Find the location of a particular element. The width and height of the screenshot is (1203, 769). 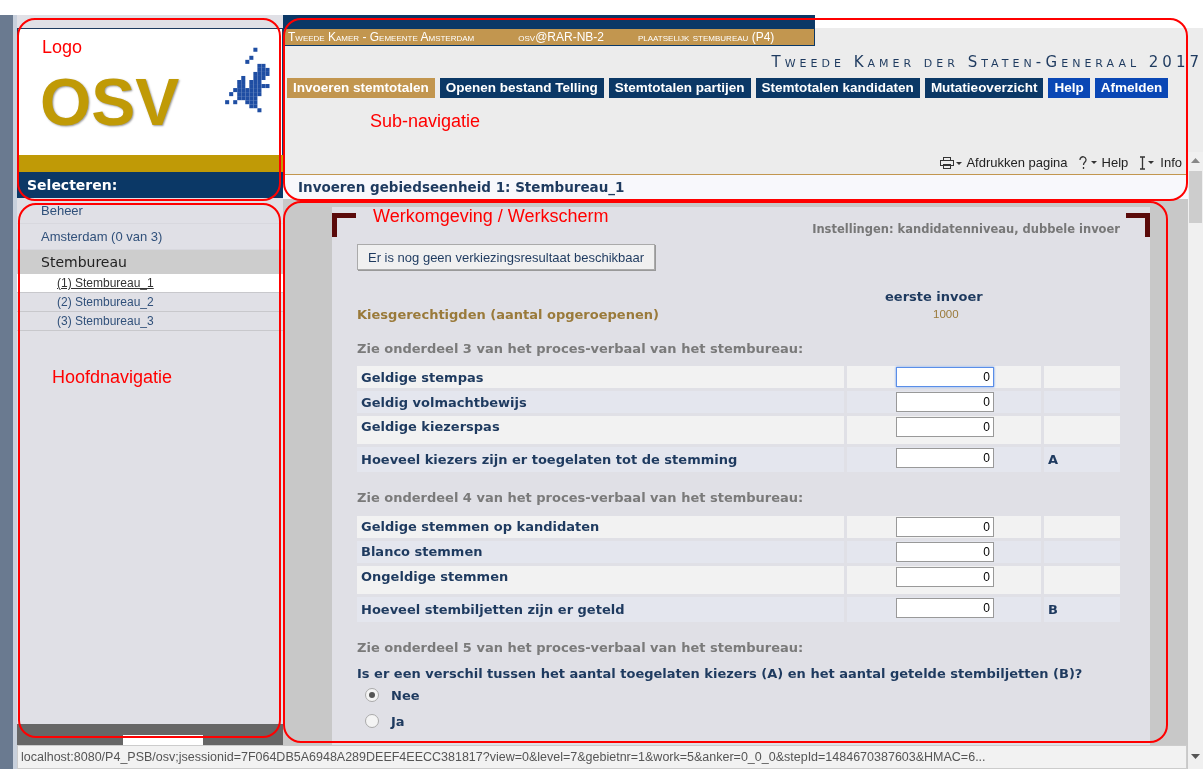

section-heading: Zie onderdeel 5 van het proces-verbaal van het stembureau: is located at coordinates (581, 647).